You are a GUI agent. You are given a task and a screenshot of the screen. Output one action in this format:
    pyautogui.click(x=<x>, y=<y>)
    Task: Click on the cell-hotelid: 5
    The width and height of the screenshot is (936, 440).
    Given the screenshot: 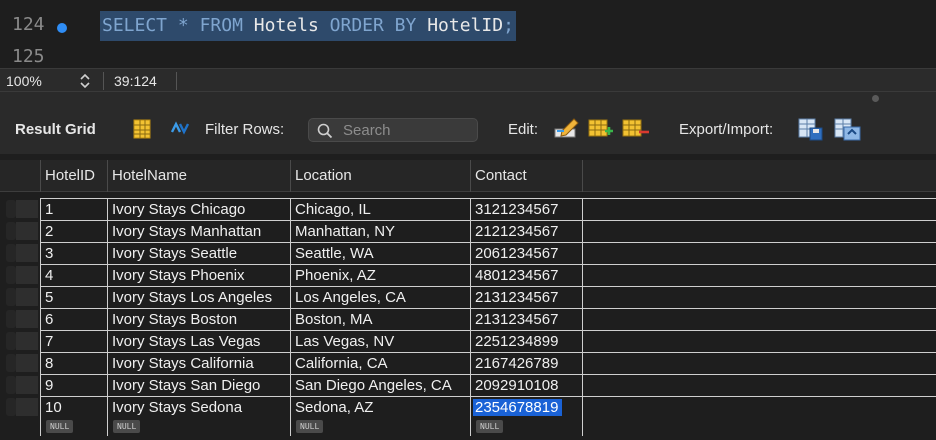 What is the action you would take?
    pyautogui.click(x=73, y=297)
    